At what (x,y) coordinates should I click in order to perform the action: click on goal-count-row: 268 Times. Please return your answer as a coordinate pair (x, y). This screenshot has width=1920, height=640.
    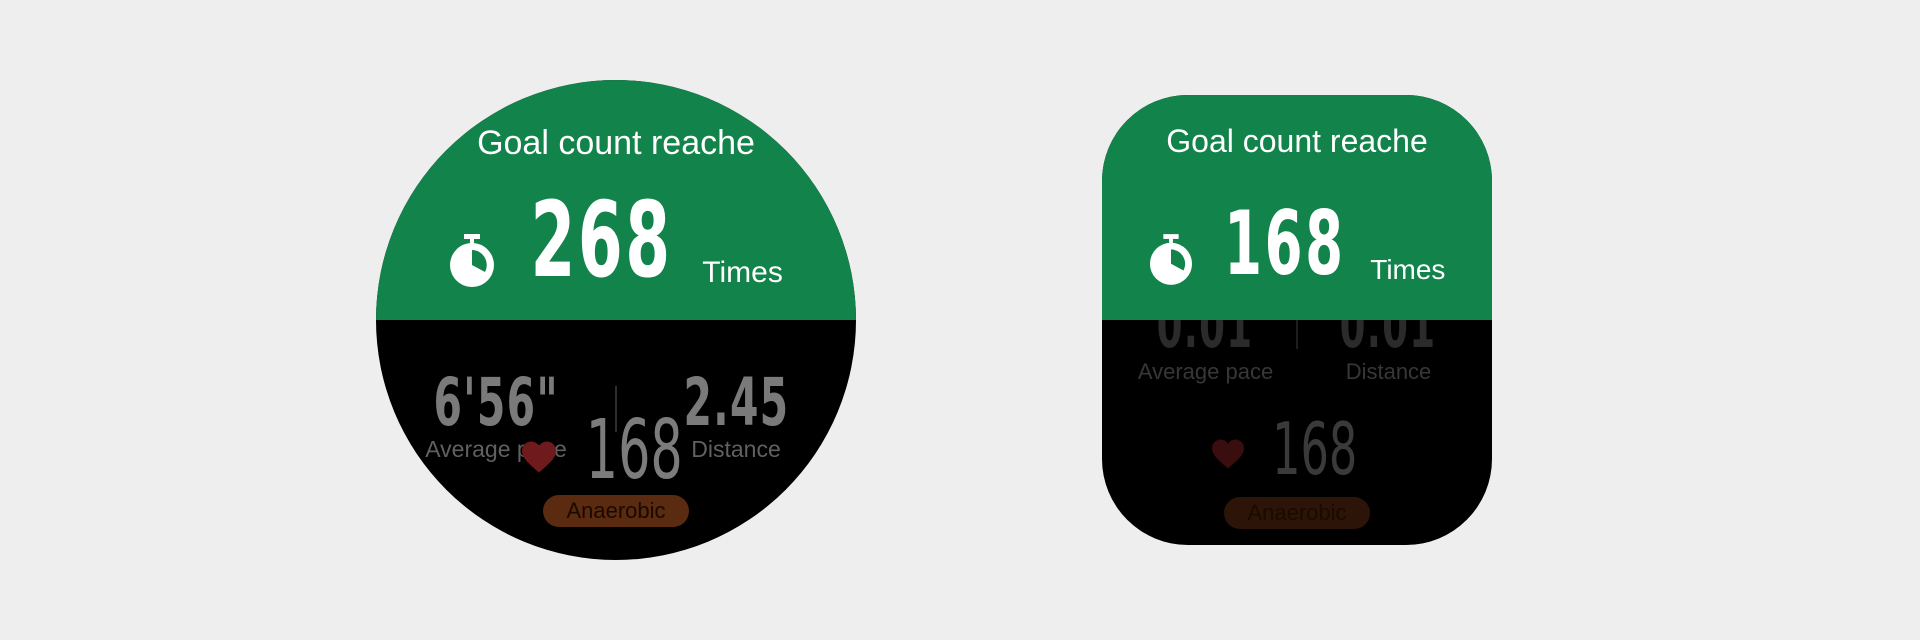
    Looking at the image, I should click on (616, 240).